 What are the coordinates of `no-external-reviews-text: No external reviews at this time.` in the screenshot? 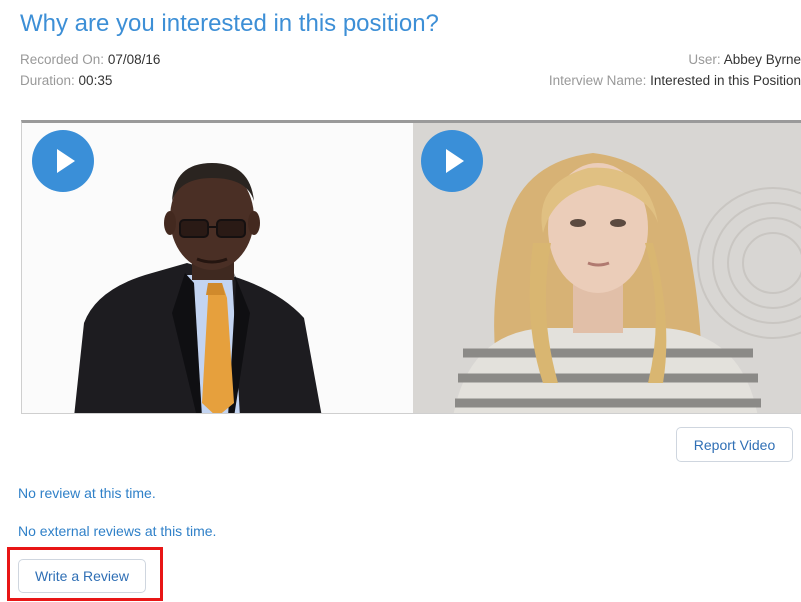 It's located at (117, 531).